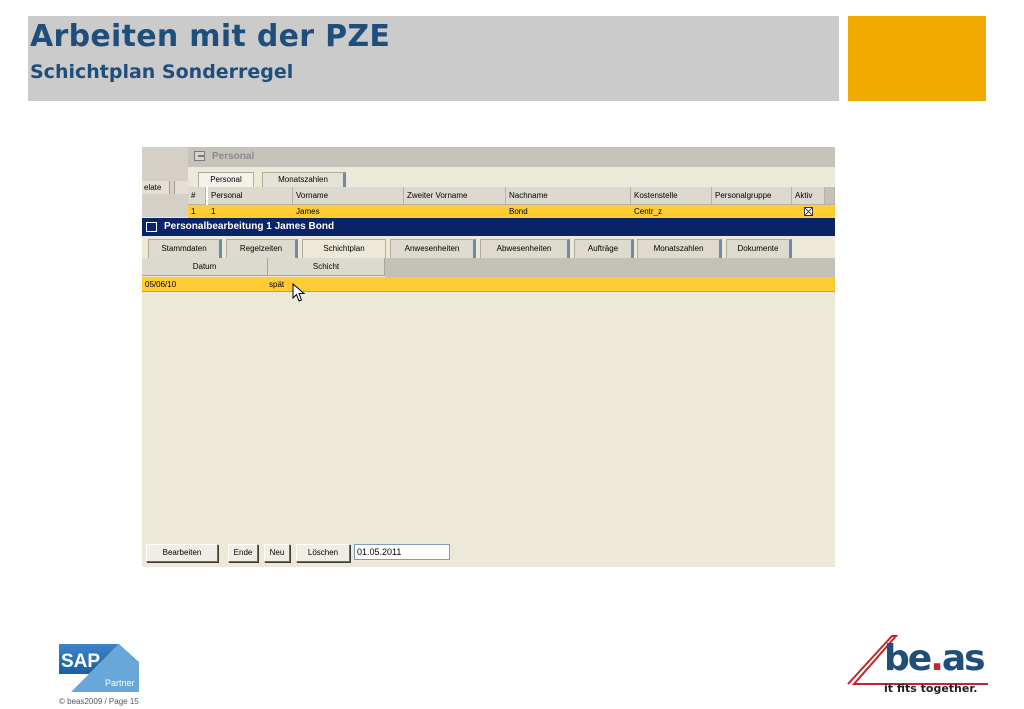  Describe the element at coordinates (671, 196) in the screenshot. I see `col-header-kostenstelle: Kostenstelle` at that location.